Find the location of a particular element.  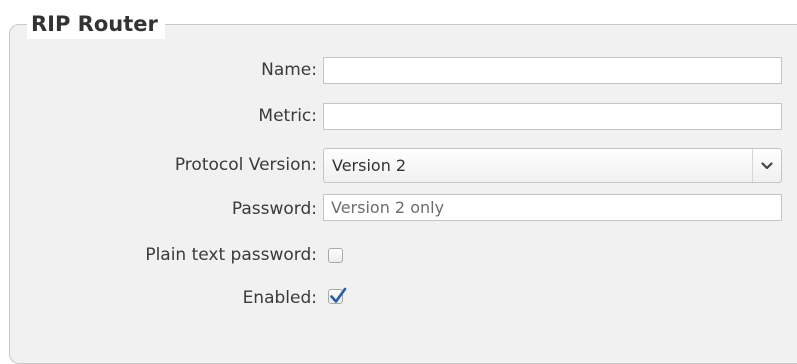

password-placeholder: Version 2 only is located at coordinates (388, 207).